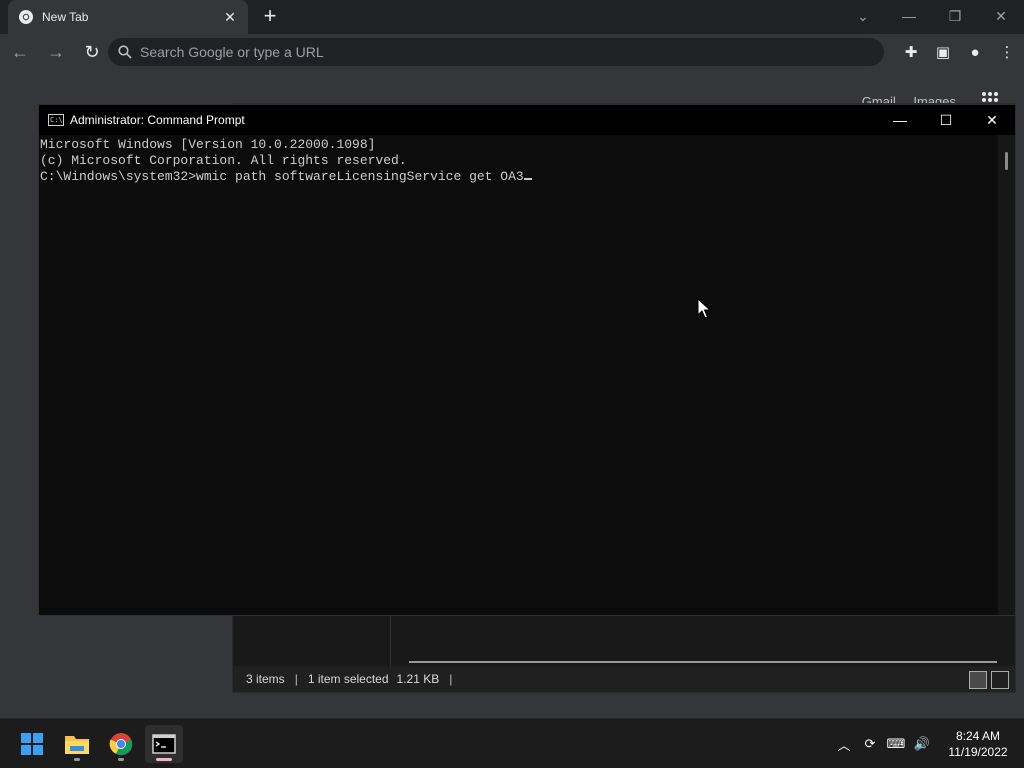 The height and width of the screenshot is (768, 1024). What do you see at coordinates (704, 308) in the screenshot?
I see `mouse-pointer-icon` at bounding box center [704, 308].